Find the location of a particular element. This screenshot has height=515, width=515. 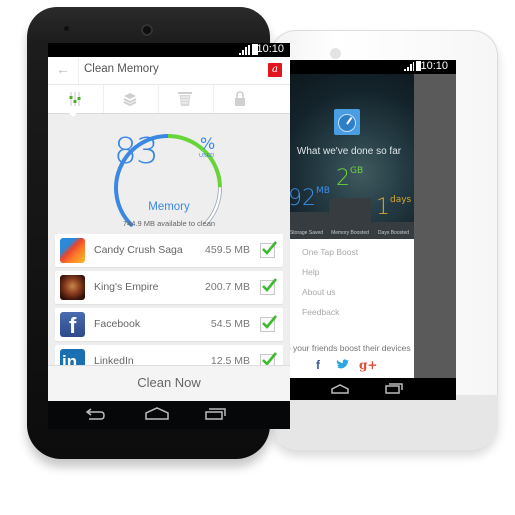

app-bar: ← Clean Memory a is located at coordinates (169, 71).